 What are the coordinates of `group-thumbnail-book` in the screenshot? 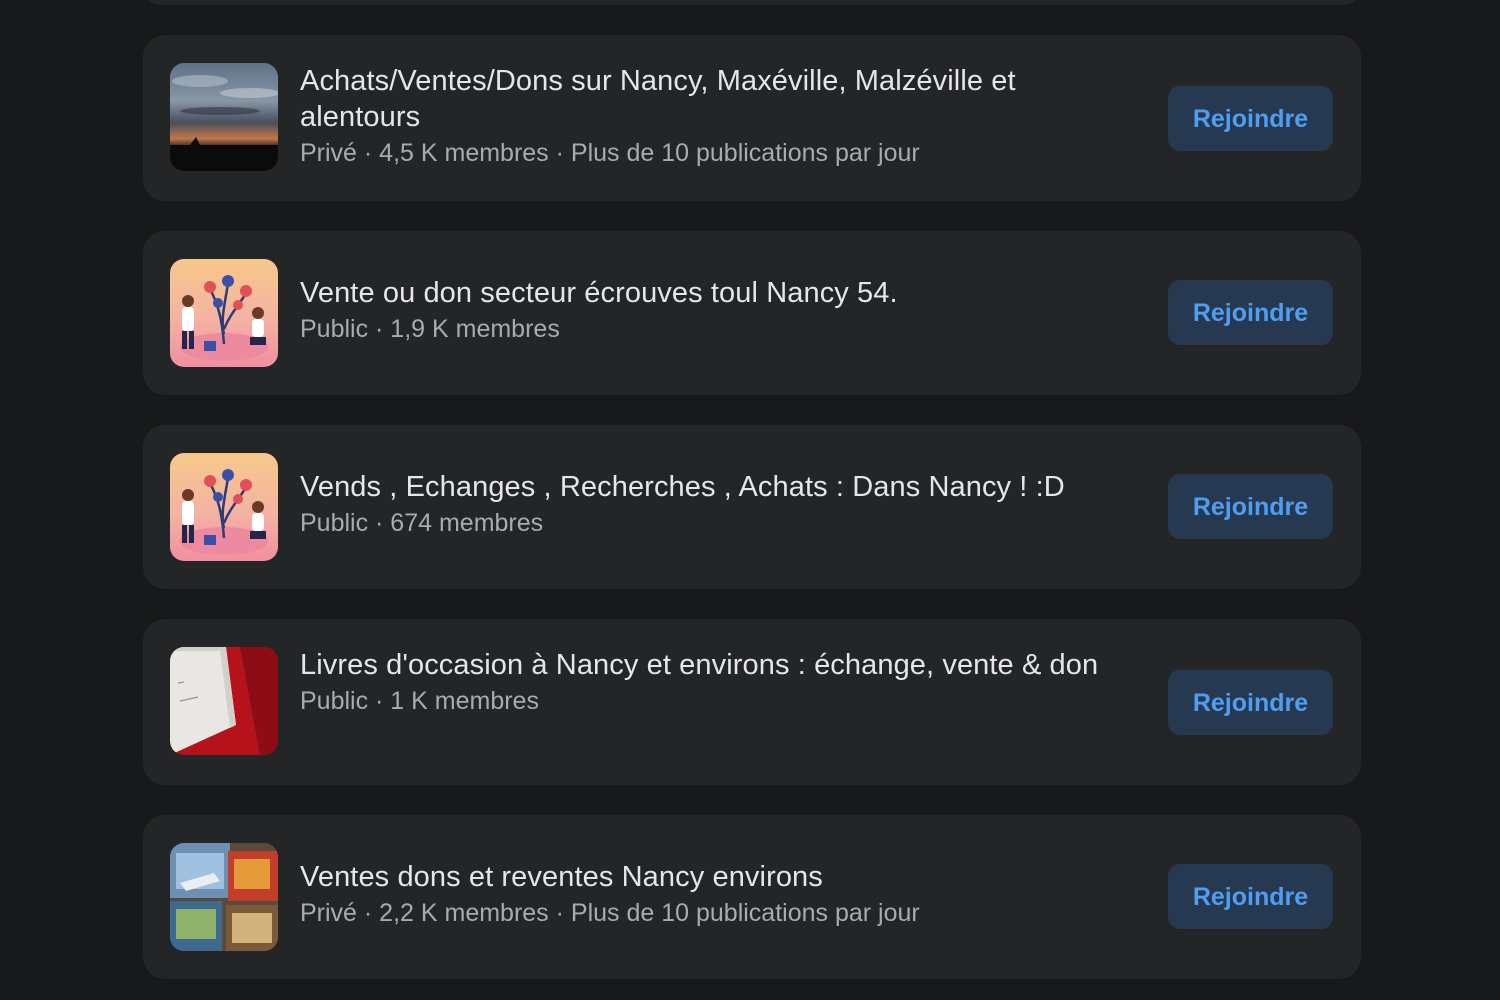 It's located at (224, 701).